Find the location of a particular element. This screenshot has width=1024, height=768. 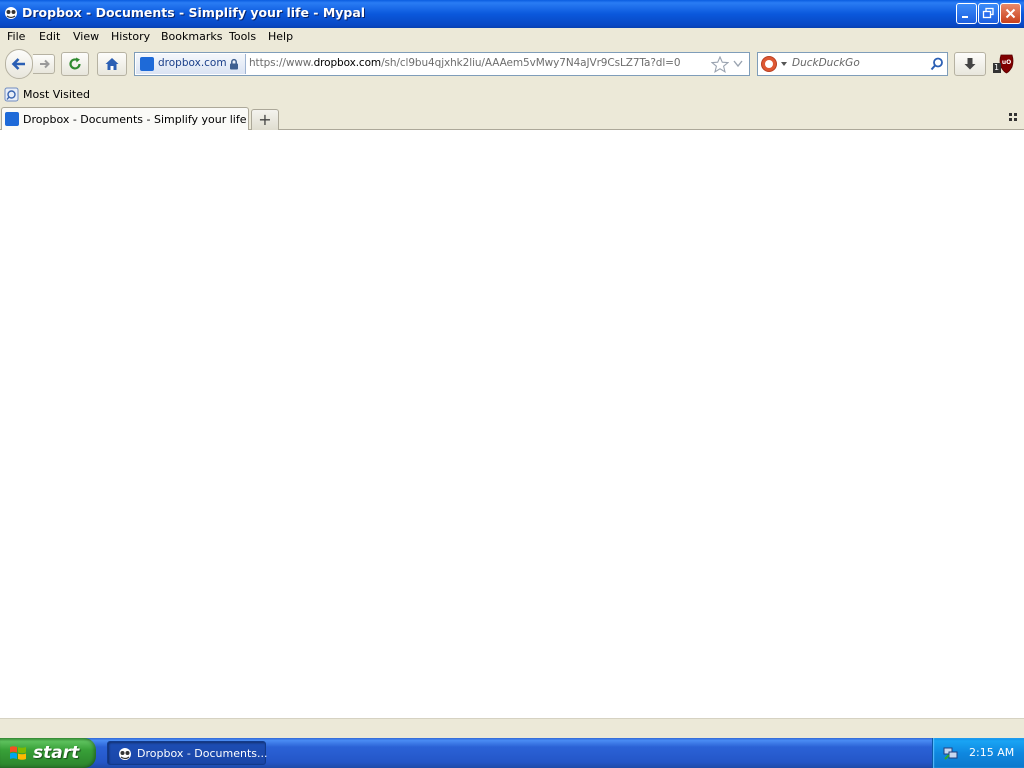

minimize-icon is located at coordinates (965, 17).